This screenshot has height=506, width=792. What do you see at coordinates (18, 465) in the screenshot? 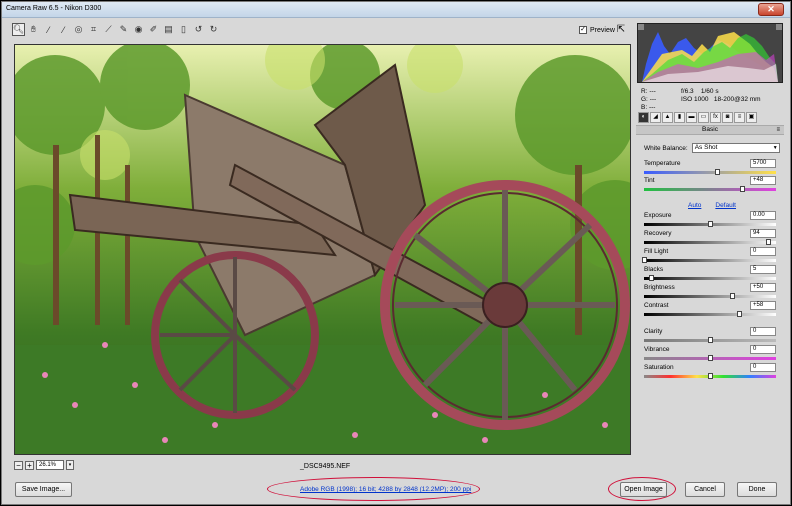
I see `zoom-out-button: −` at bounding box center [18, 465].